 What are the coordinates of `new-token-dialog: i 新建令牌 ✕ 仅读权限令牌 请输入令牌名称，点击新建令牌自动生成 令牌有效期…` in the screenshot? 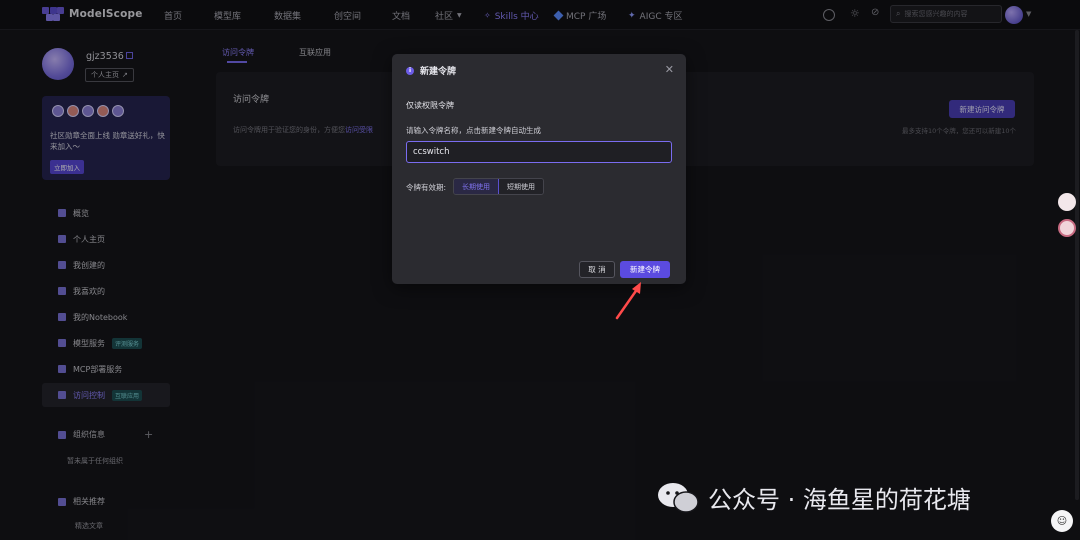 It's located at (539, 169).